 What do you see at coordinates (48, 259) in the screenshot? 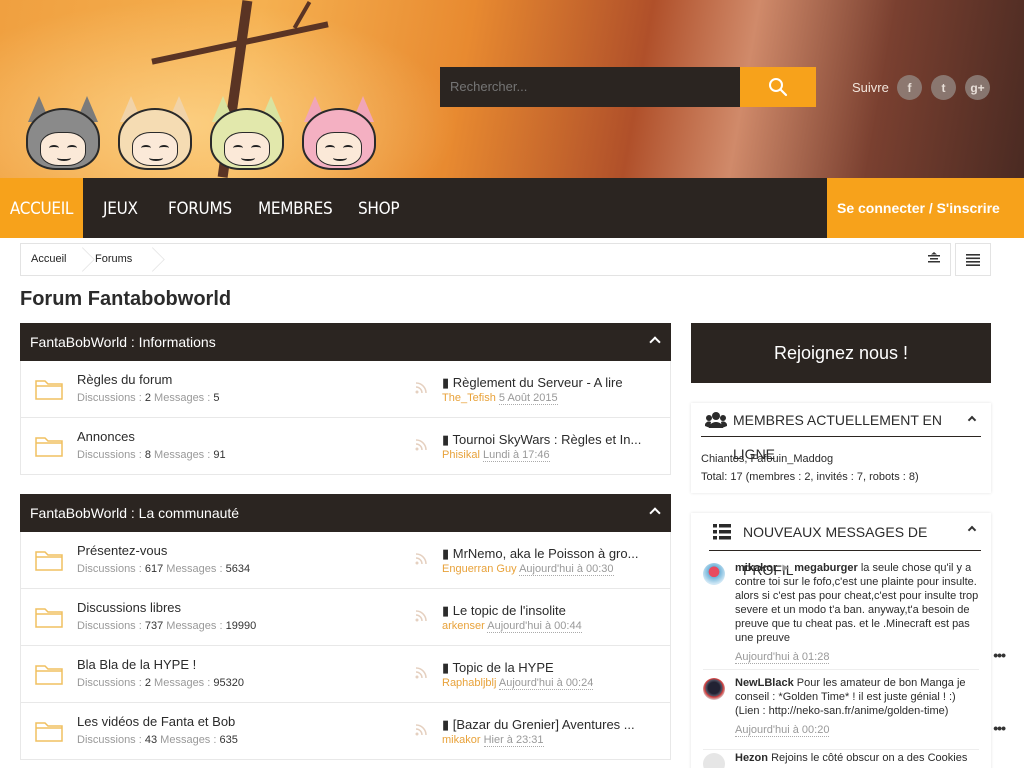
I see `breadcrumb-home: Accueil` at bounding box center [48, 259].